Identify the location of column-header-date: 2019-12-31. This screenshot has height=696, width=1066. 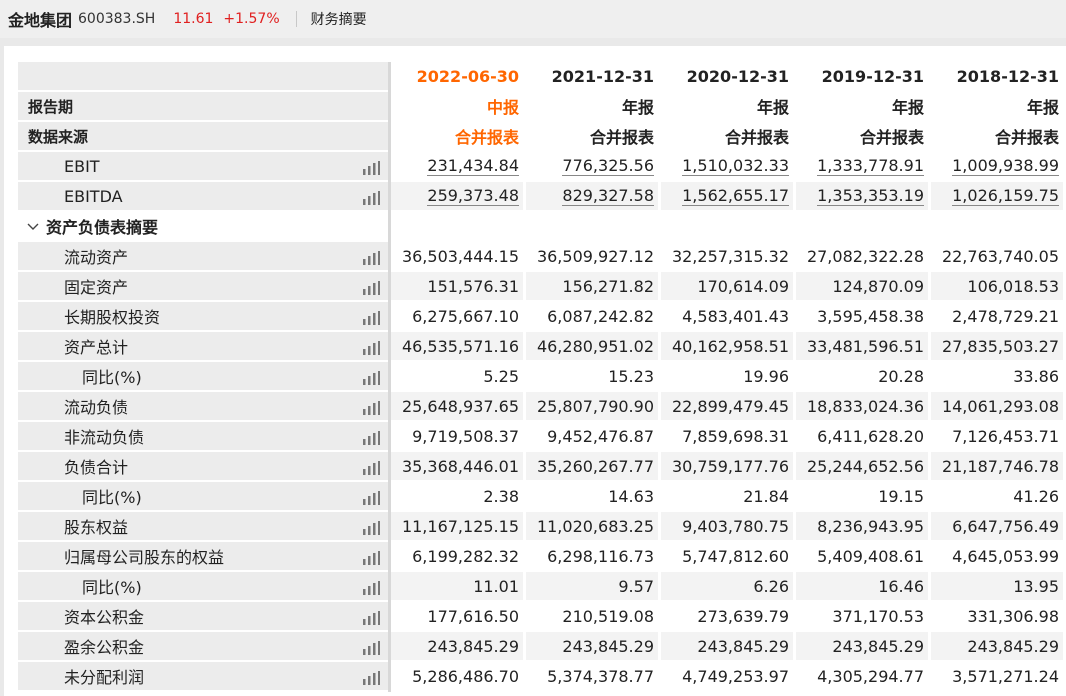
(862, 76).